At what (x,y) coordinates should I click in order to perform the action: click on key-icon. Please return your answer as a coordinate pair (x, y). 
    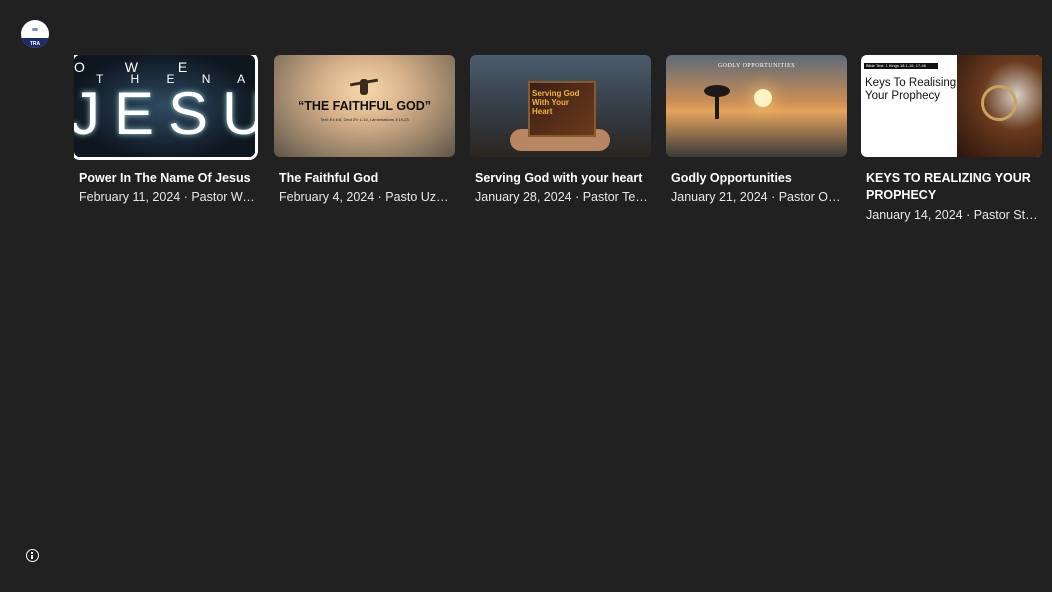
    Looking at the image, I should click on (999, 103).